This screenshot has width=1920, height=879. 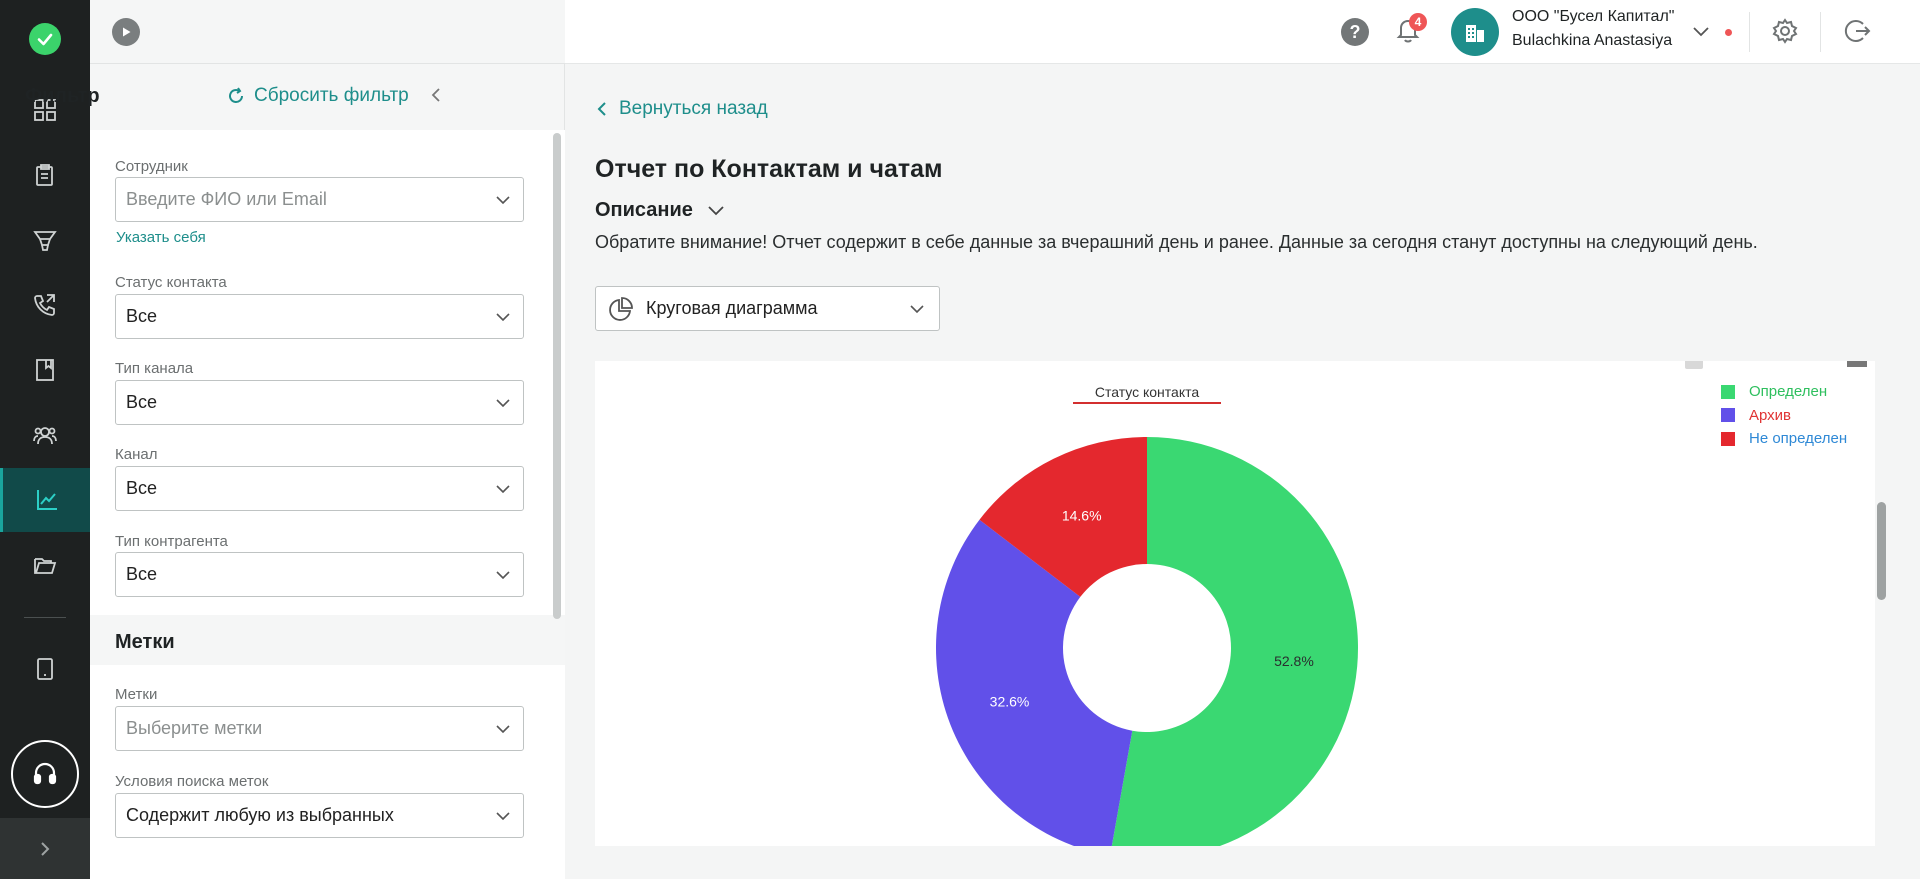 I want to click on rail-divider, so click(x=45, y=617).